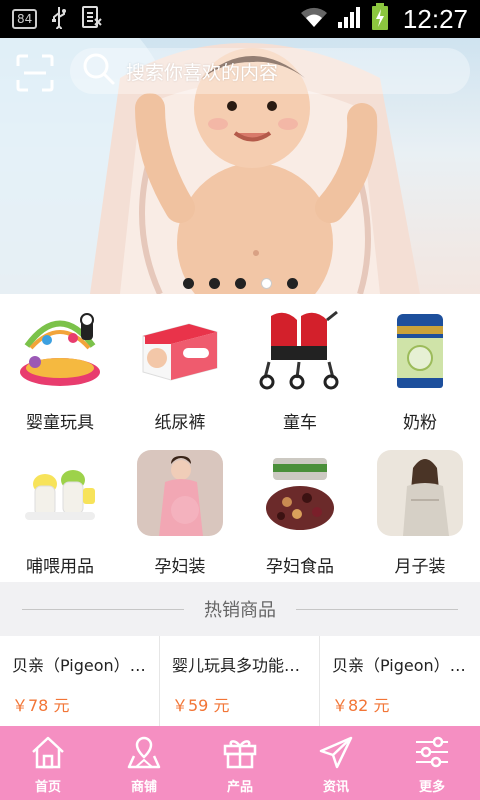 The height and width of the screenshot is (800, 480). I want to click on baby-play-gym-image, so click(60, 349).